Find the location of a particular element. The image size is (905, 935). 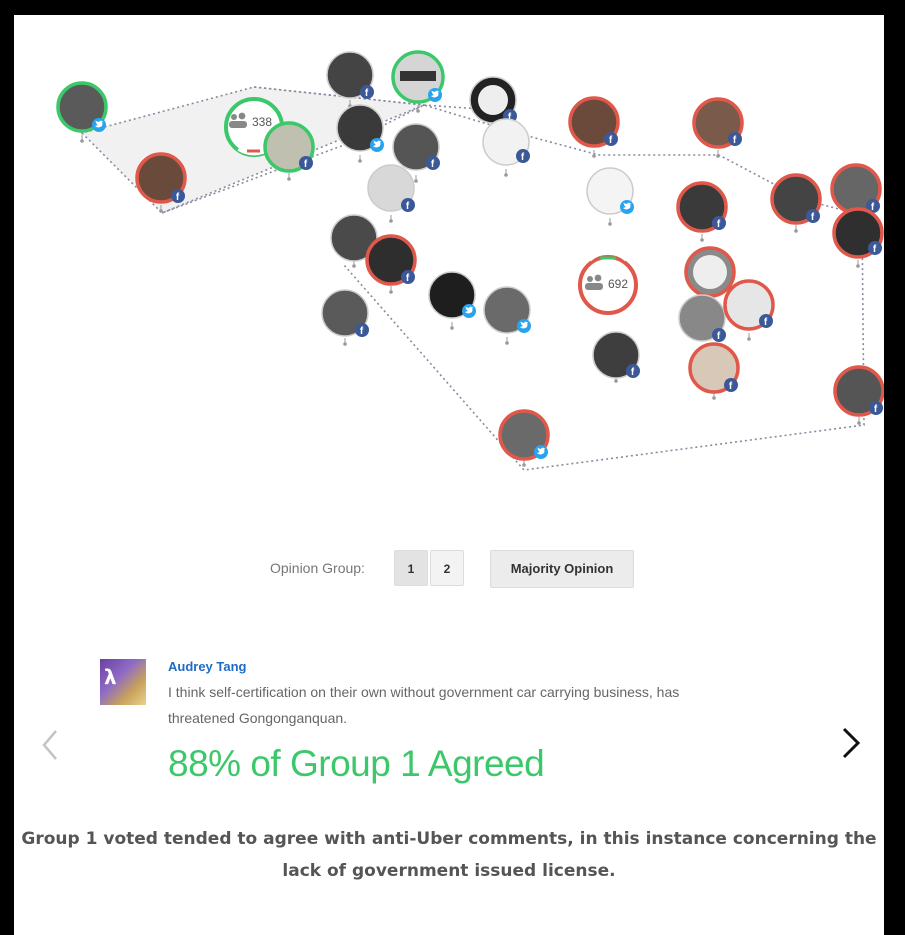

group-2-count: 692 is located at coordinates (618, 284).